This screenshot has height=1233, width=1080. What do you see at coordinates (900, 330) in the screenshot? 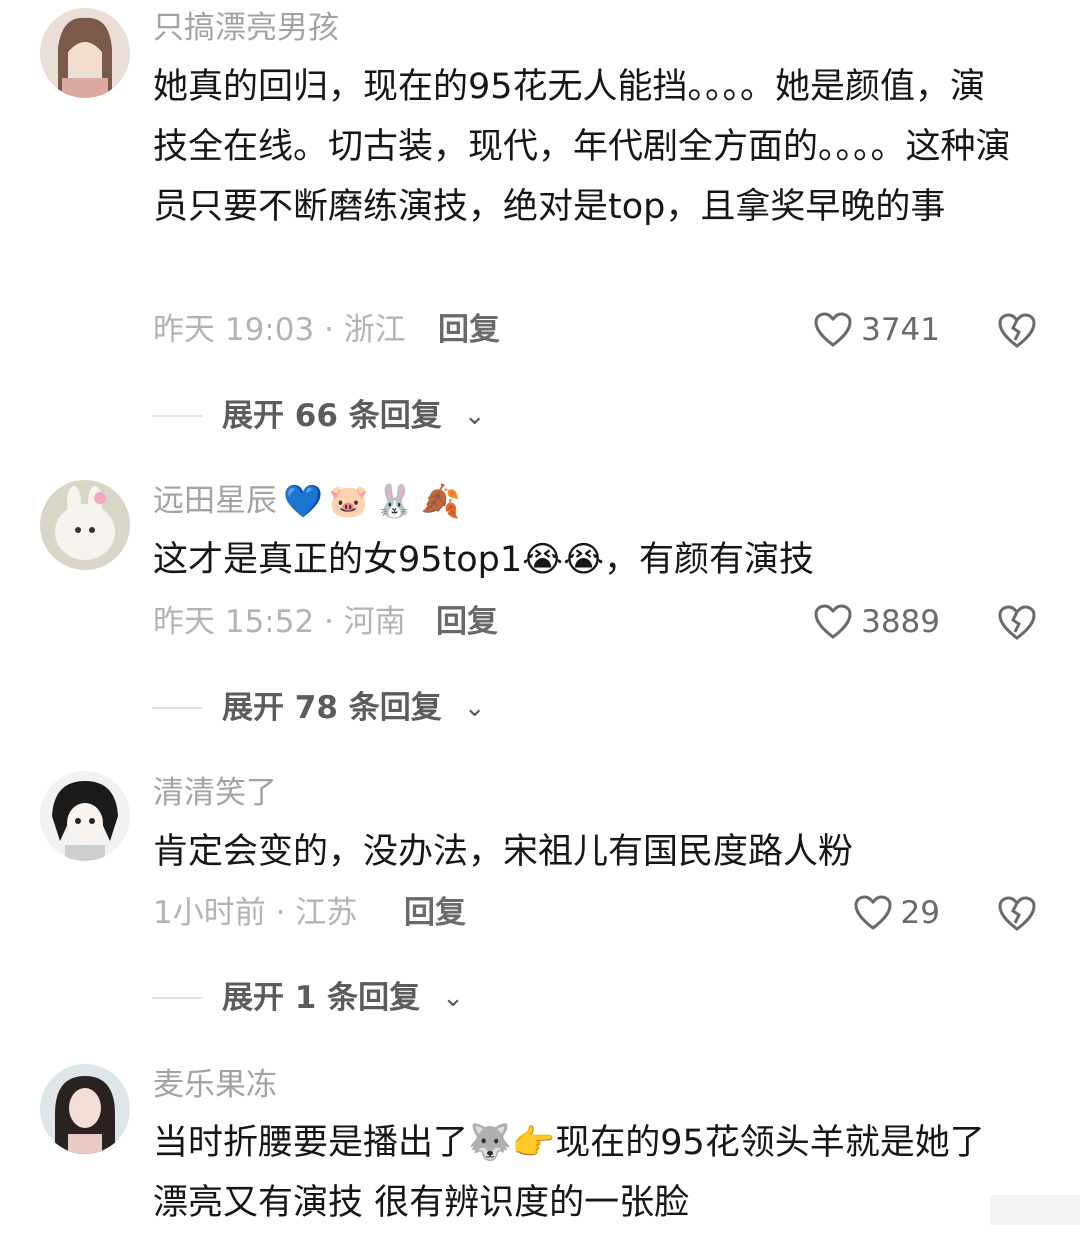
I see `like-count: 3741` at bounding box center [900, 330].